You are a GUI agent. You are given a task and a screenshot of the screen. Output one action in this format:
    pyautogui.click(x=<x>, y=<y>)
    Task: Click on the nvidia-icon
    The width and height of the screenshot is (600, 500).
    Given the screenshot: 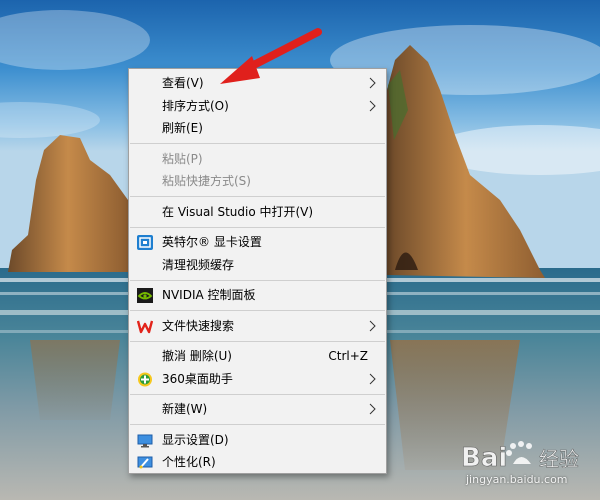 What is the action you would take?
    pyautogui.click(x=145, y=295)
    